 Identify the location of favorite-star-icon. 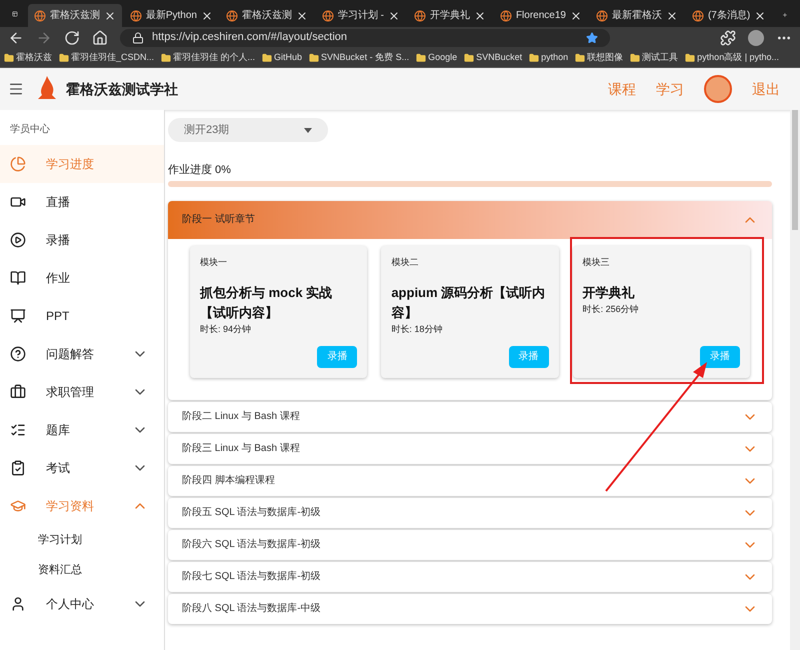
(592, 38).